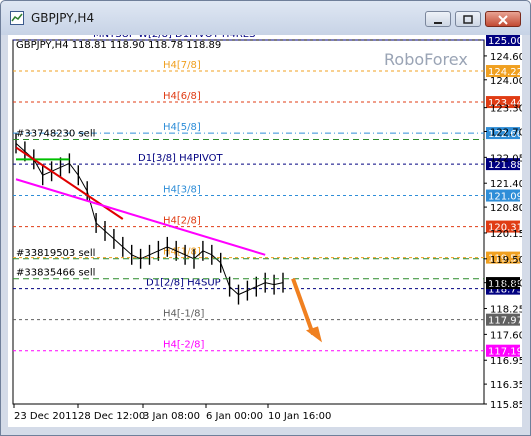 The width and height of the screenshot is (531, 436). What do you see at coordinates (55, 133) in the screenshot?
I see `order-label: #33748230 sell` at bounding box center [55, 133].